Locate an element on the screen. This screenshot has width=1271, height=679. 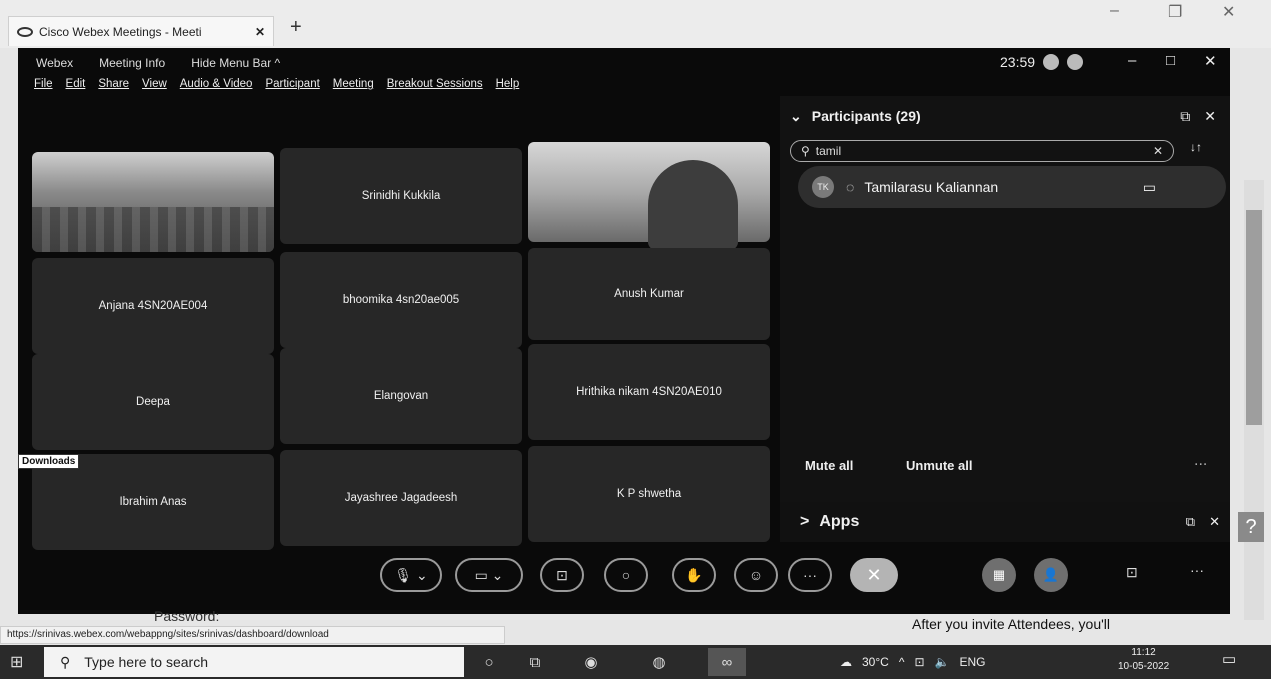
webex-maximize-icon: □ is located at coordinates (1170, 60).